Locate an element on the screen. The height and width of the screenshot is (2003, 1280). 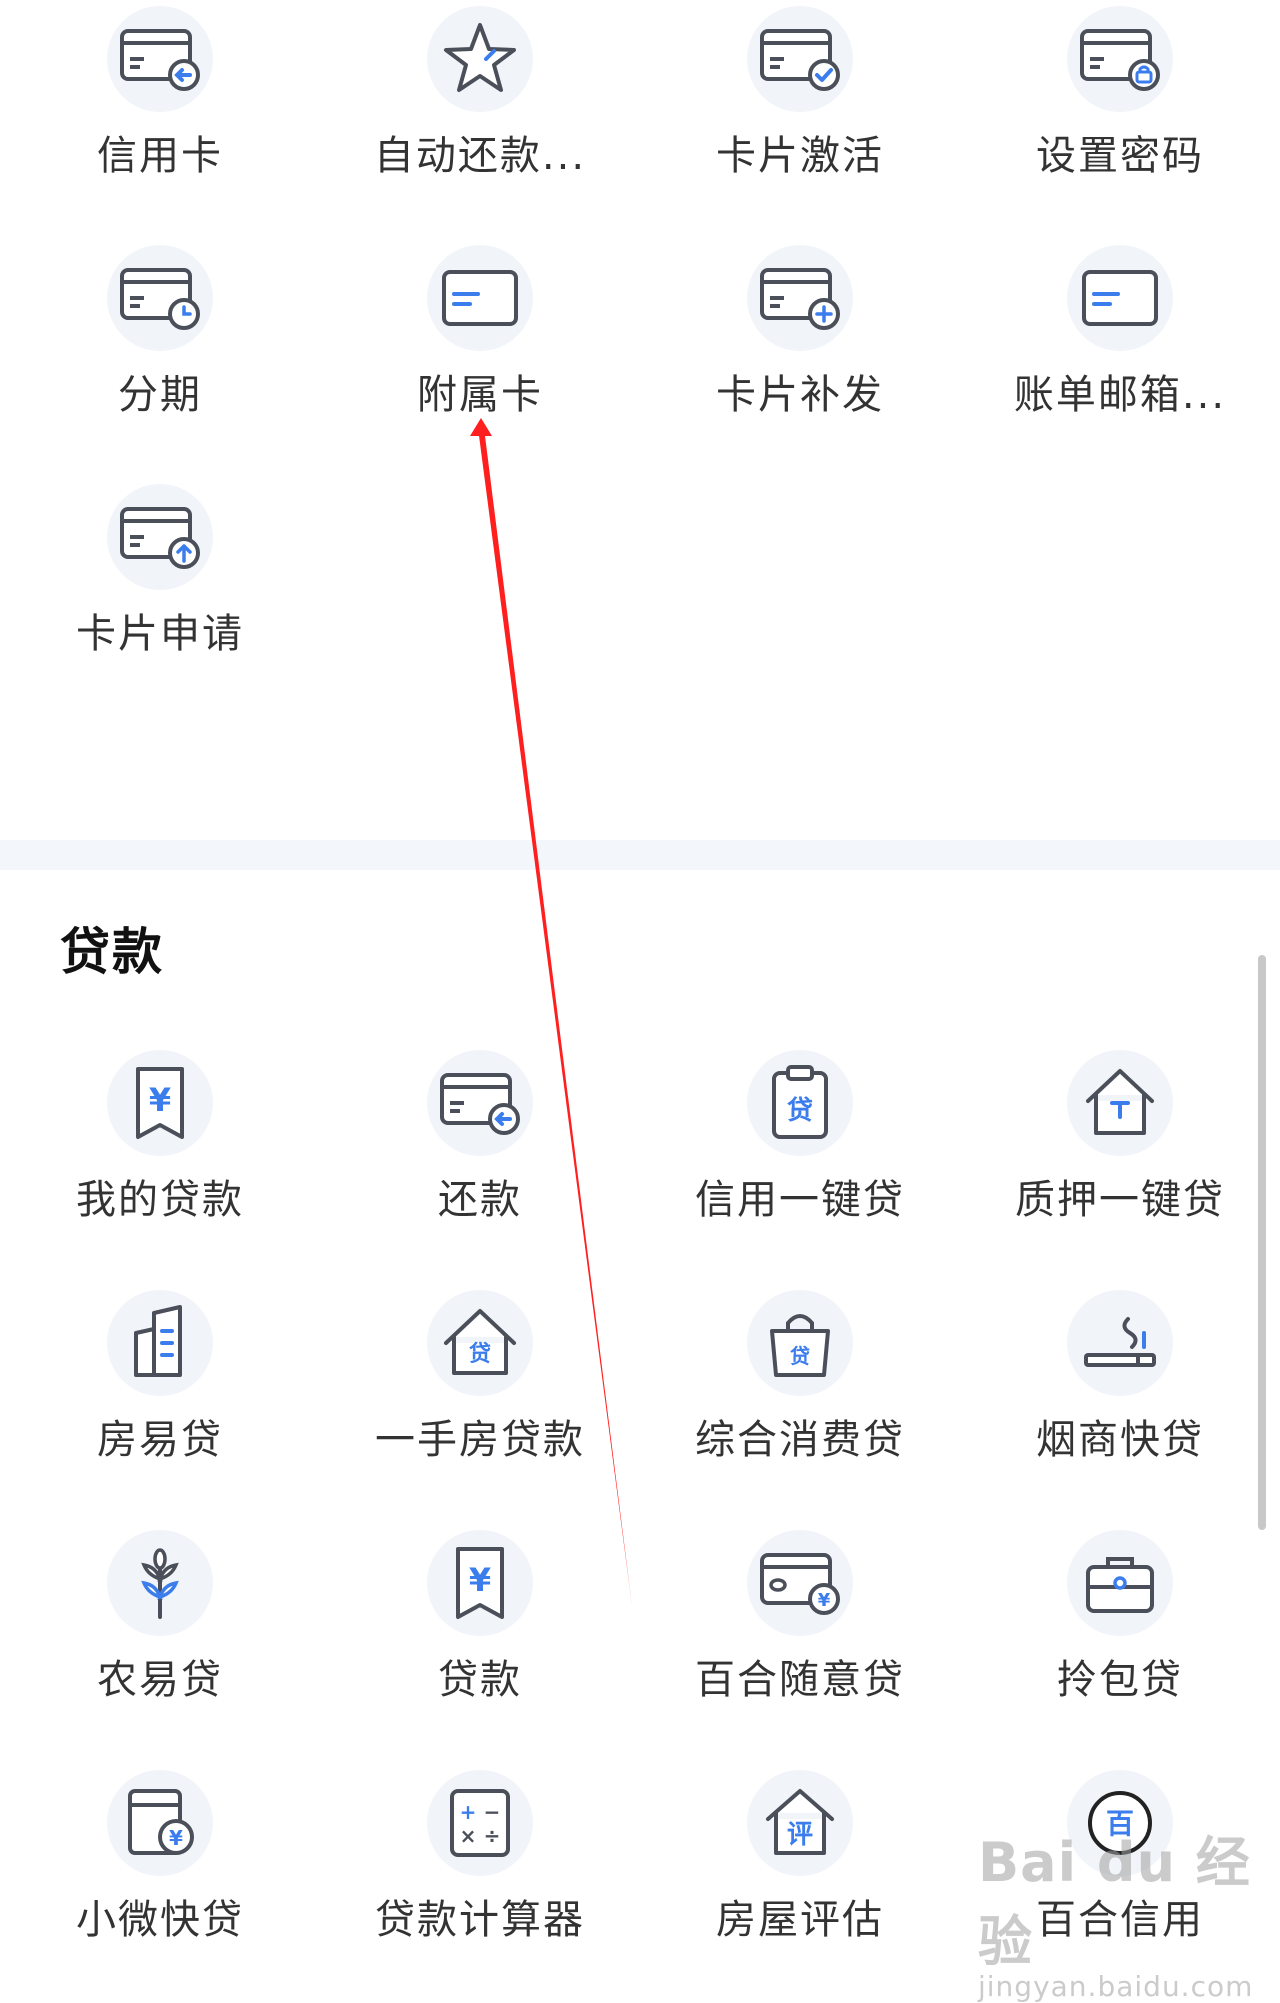
loan-label: 质押一键贷 is located at coordinates (1120, 1200).